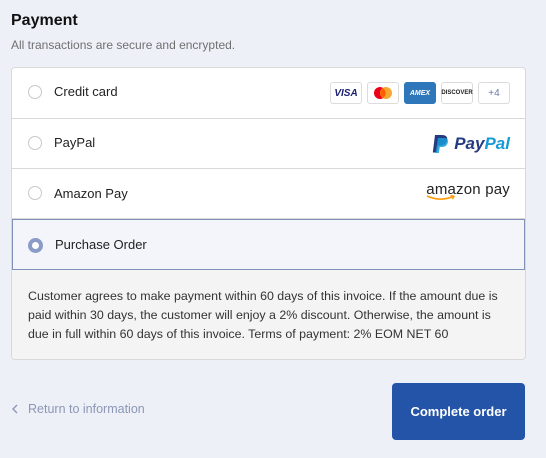 The image size is (546, 458). Describe the element at coordinates (15, 409) in the screenshot. I see `chevron-left-icon` at that location.